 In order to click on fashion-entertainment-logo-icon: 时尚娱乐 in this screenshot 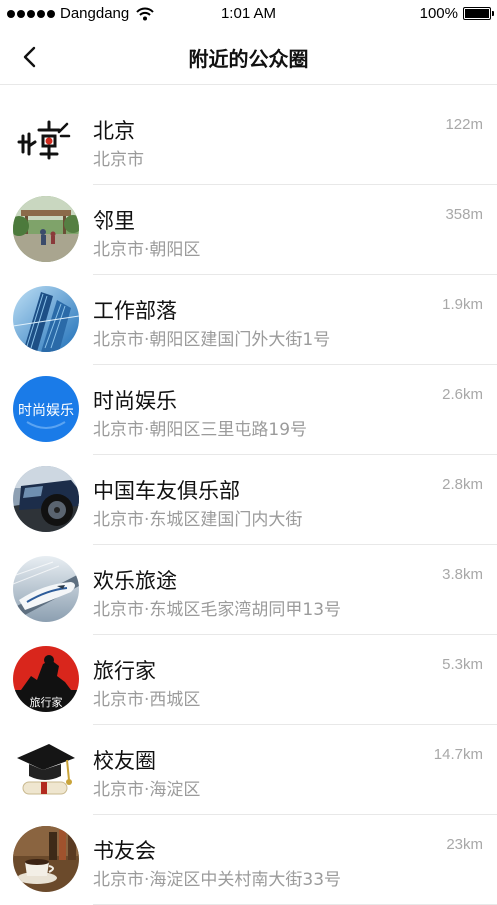, I will do `click(46, 409)`.